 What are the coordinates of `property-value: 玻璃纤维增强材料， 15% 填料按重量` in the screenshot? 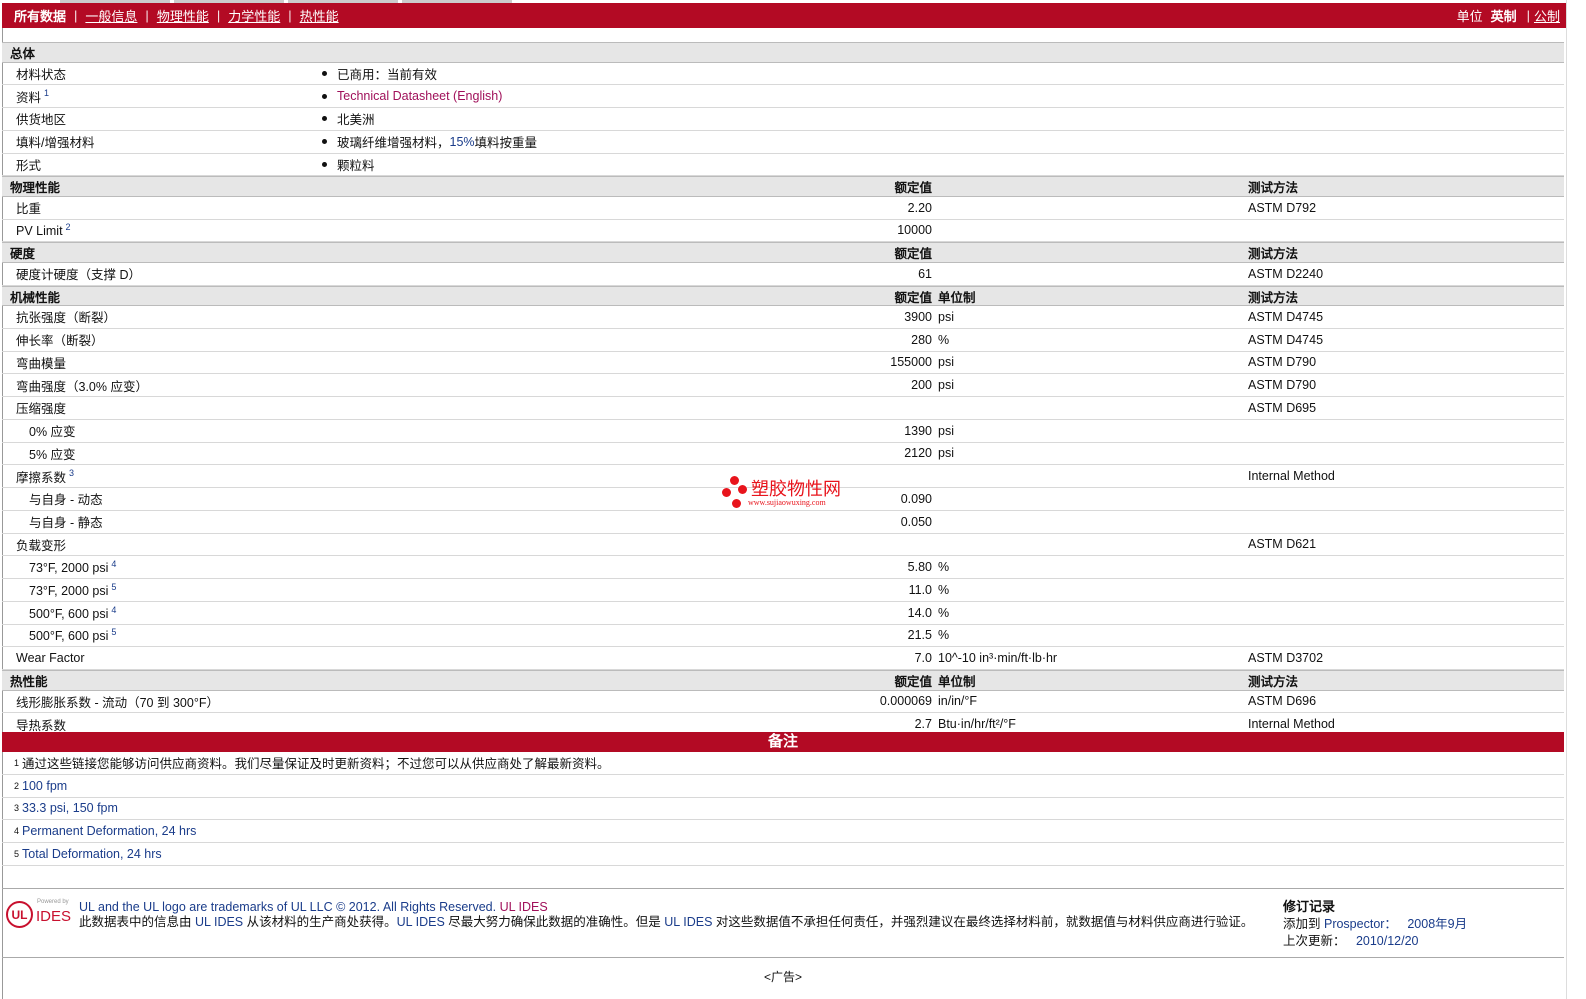 It's located at (943, 141).